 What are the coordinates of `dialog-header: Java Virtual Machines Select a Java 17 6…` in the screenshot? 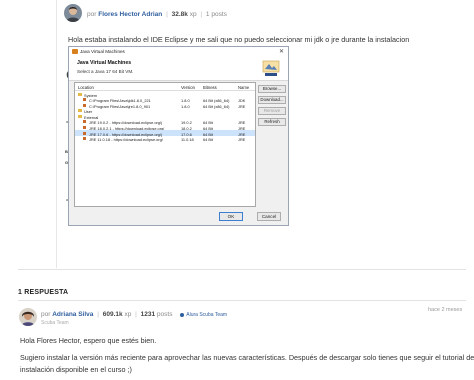 It's located at (178, 69).